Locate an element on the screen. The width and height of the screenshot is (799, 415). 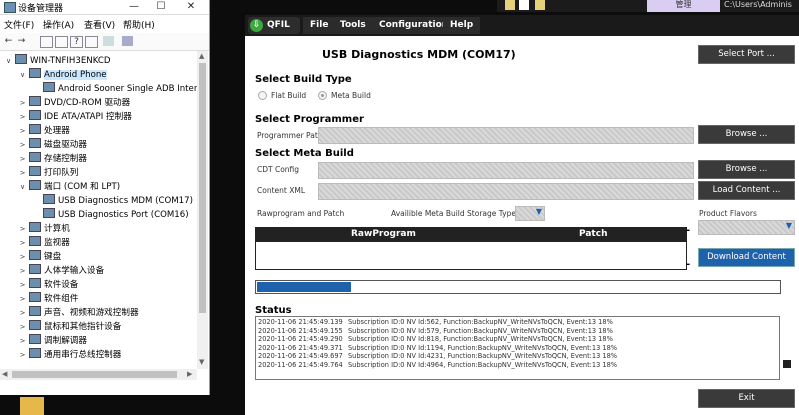
forward-icon: → is located at coordinates (21, 41).